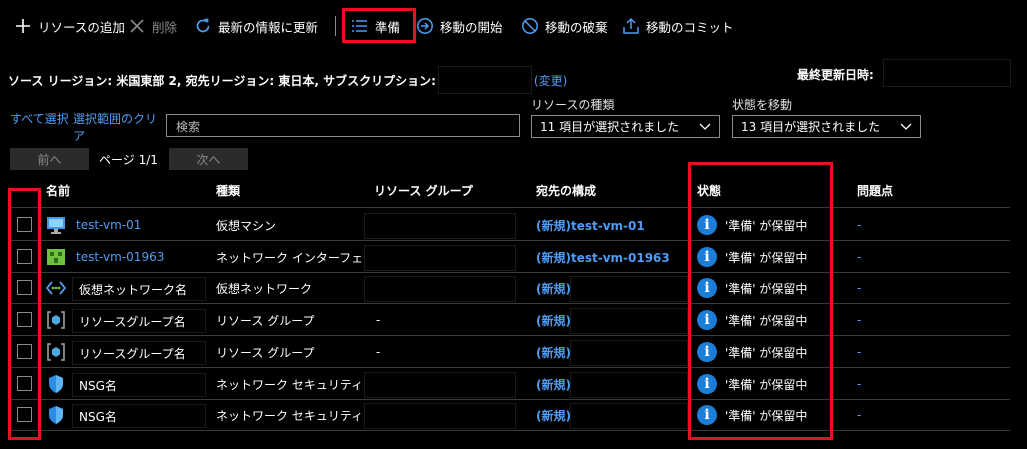 The image size is (1027, 449). Describe the element at coordinates (484, 80) in the screenshot. I see `subscription-redacted` at that location.